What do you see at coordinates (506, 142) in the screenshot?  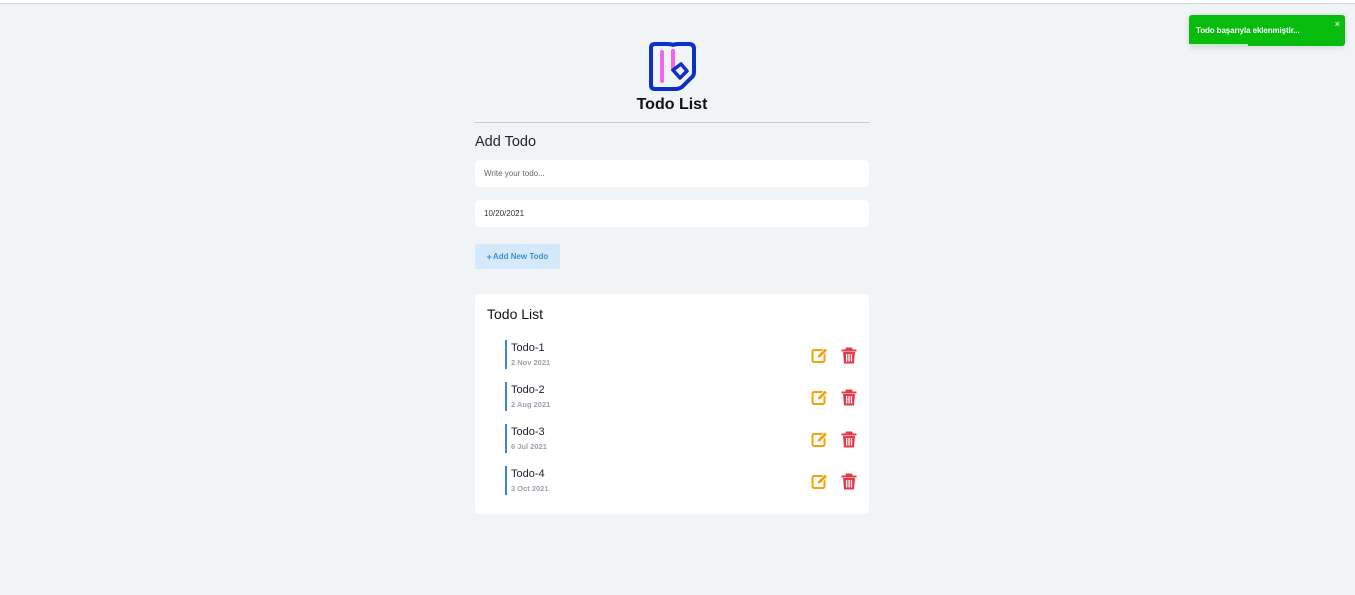 I see `add-todo-heading: Add Todo` at bounding box center [506, 142].